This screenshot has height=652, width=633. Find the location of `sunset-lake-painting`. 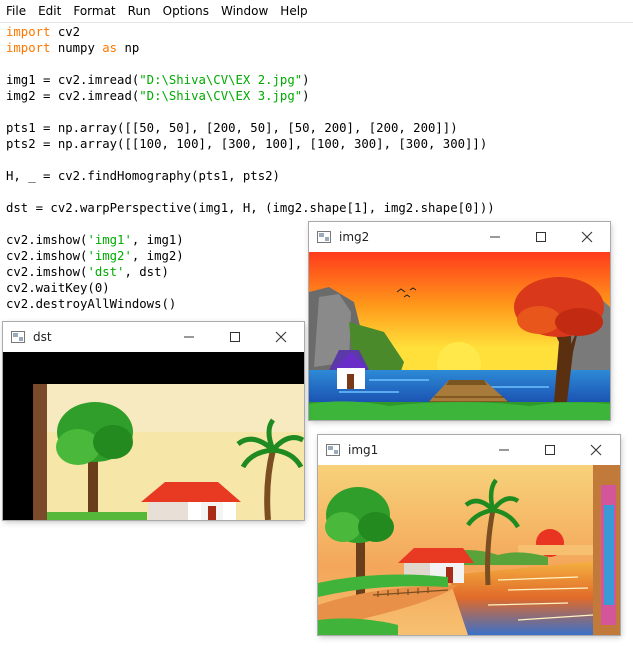

sunset-lake-painting is located at coordinates (459, 336).